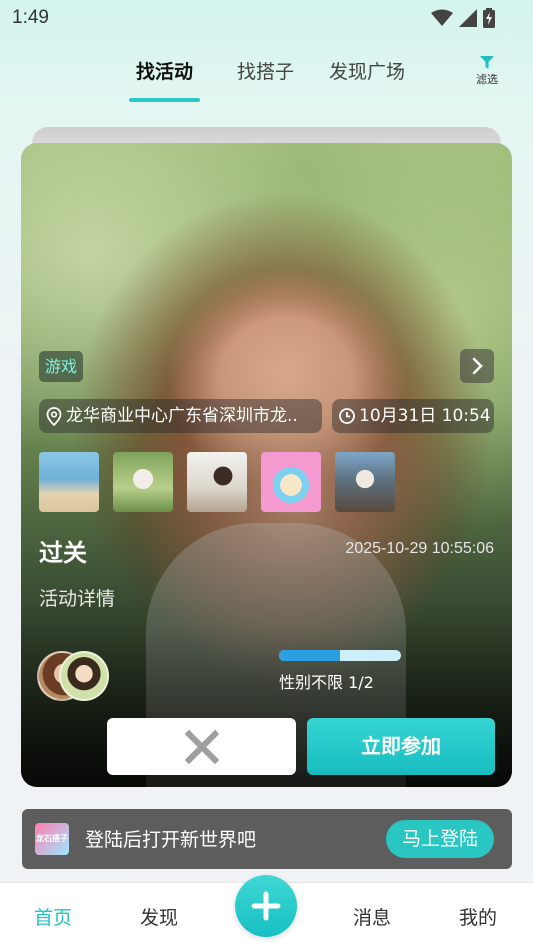  I want to click on status-bar: 1:49, so click(266, 18).